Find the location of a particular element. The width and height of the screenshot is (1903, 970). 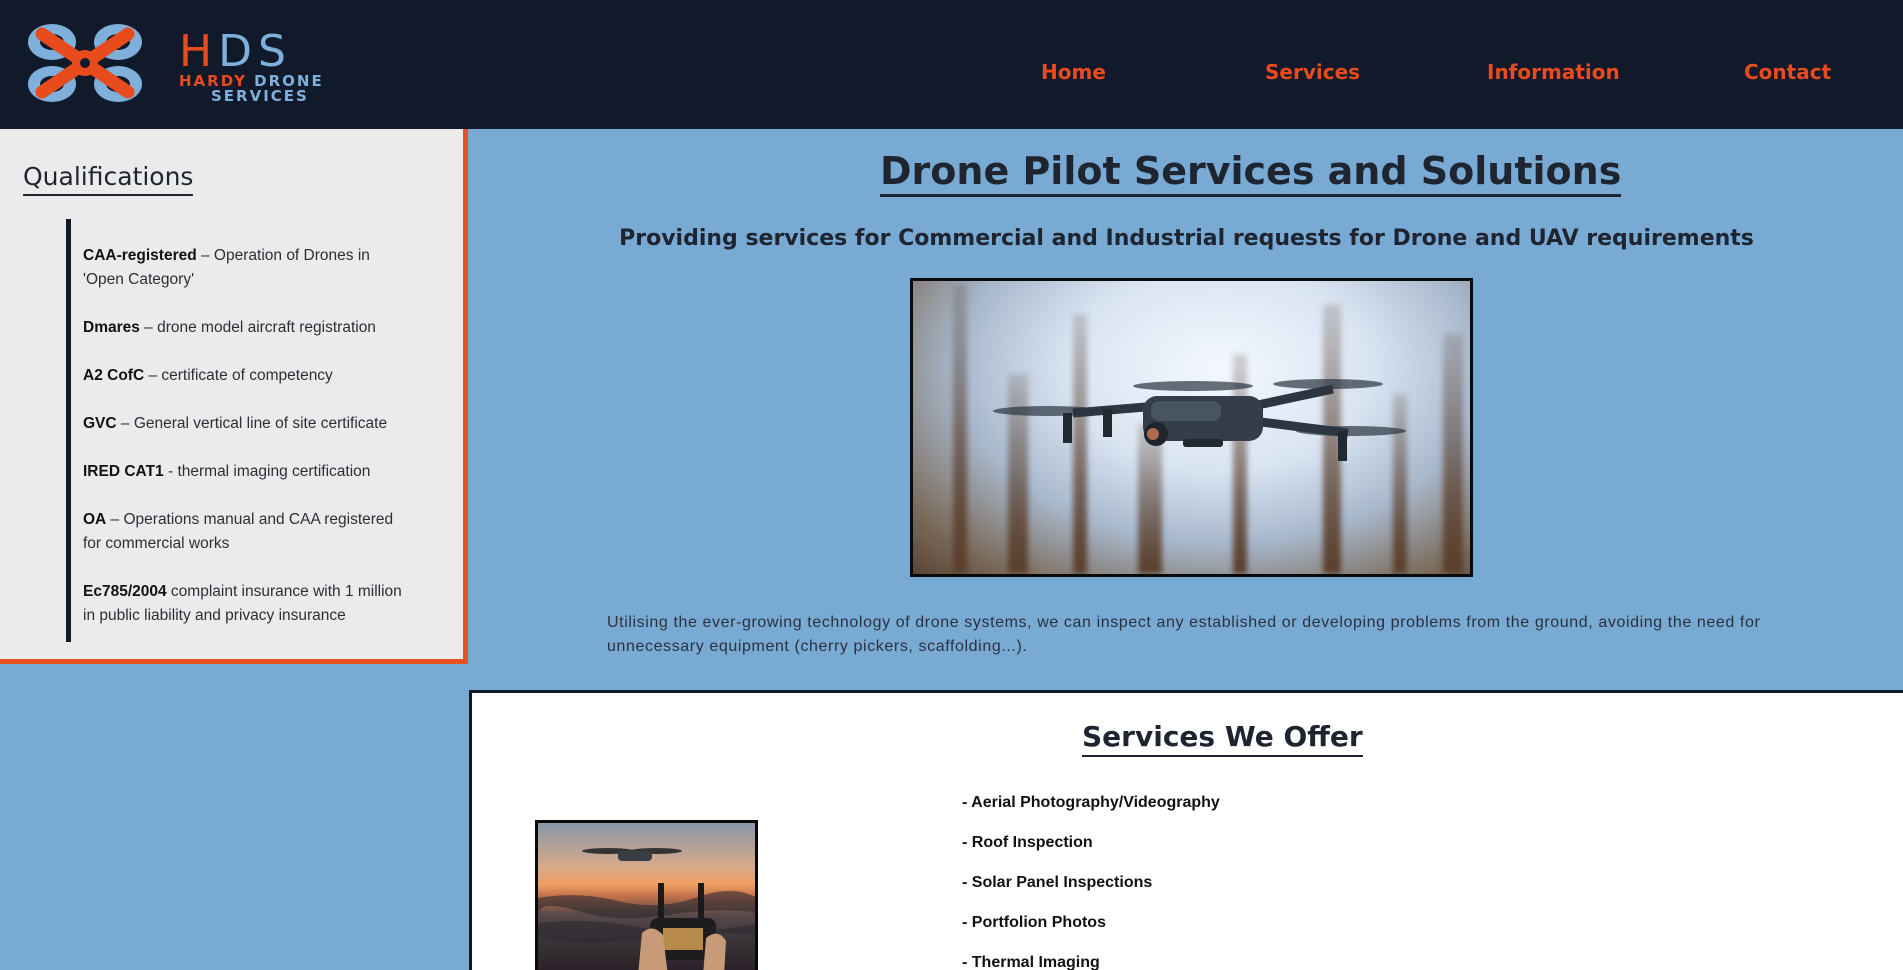

hero-drone-image is located at coordinates (1191, 427).